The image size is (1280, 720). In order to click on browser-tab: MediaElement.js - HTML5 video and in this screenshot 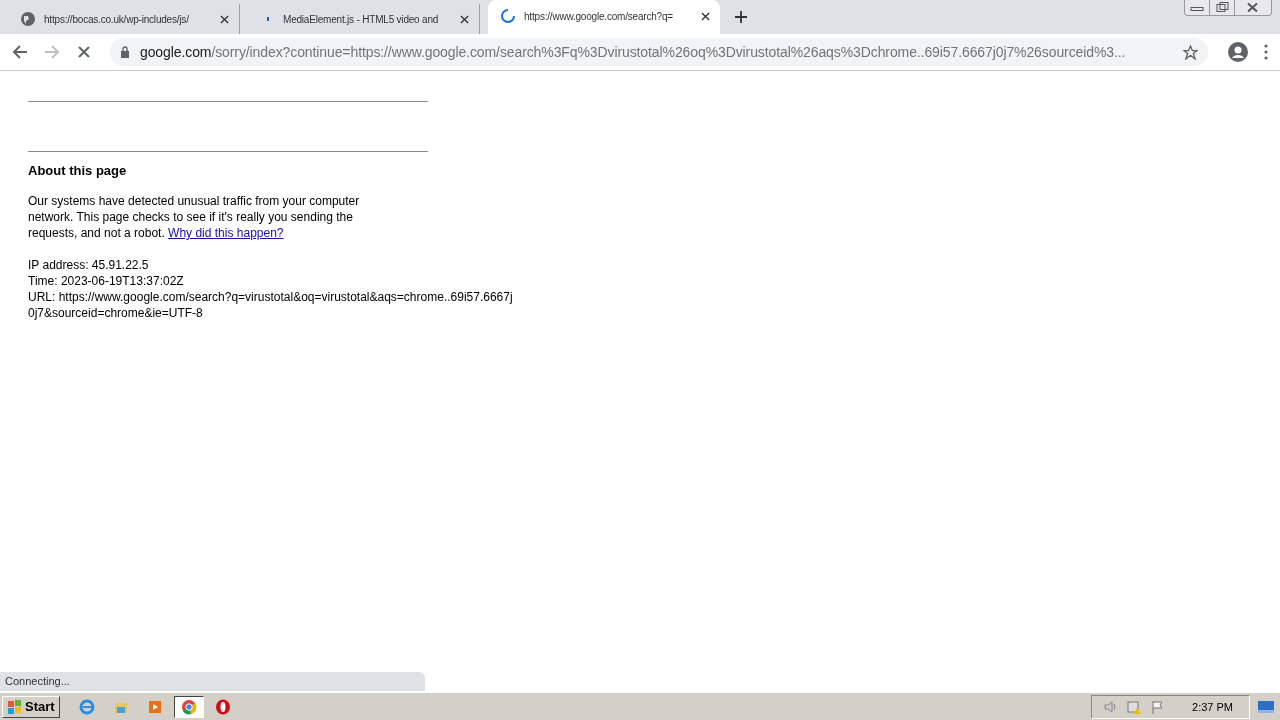, I will do `click(364, 19)`.